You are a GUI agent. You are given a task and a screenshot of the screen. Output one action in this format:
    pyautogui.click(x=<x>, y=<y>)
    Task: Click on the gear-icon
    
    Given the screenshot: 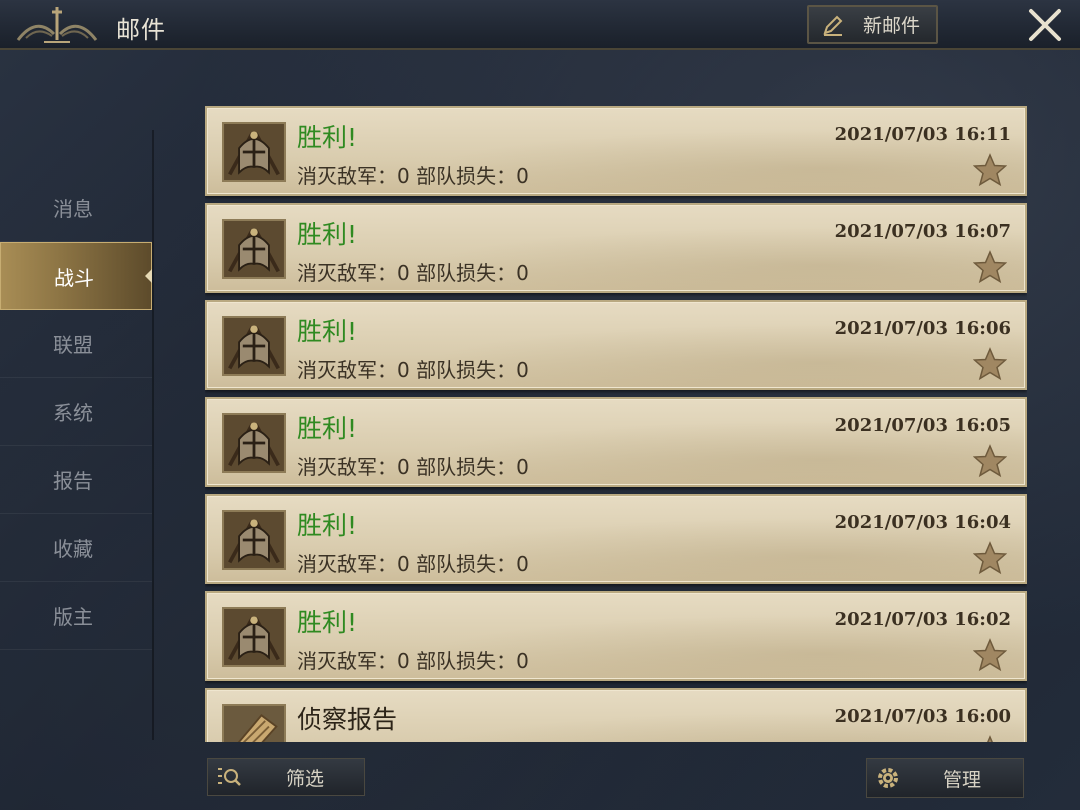 What is the action you would take?
    pyautogui.click(x=888, y=778)
    